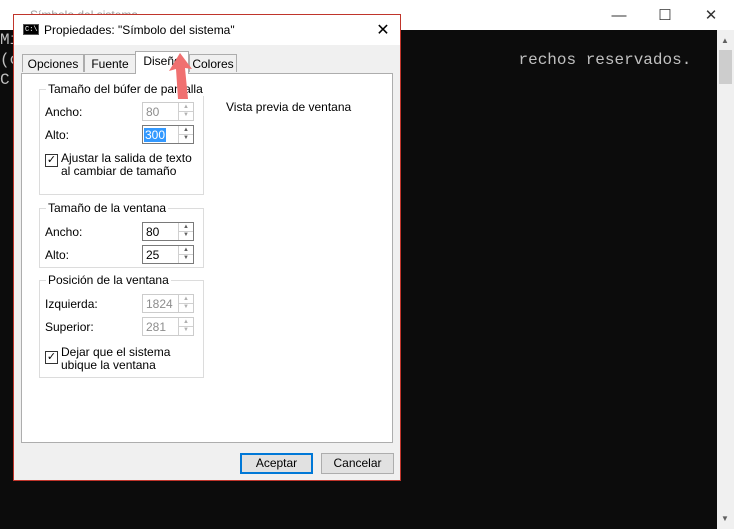  What do you see at coordinates (725, 518) in the screenshot?
I see `scroll-down-icon: ▼` at bounding box center [725, 518].